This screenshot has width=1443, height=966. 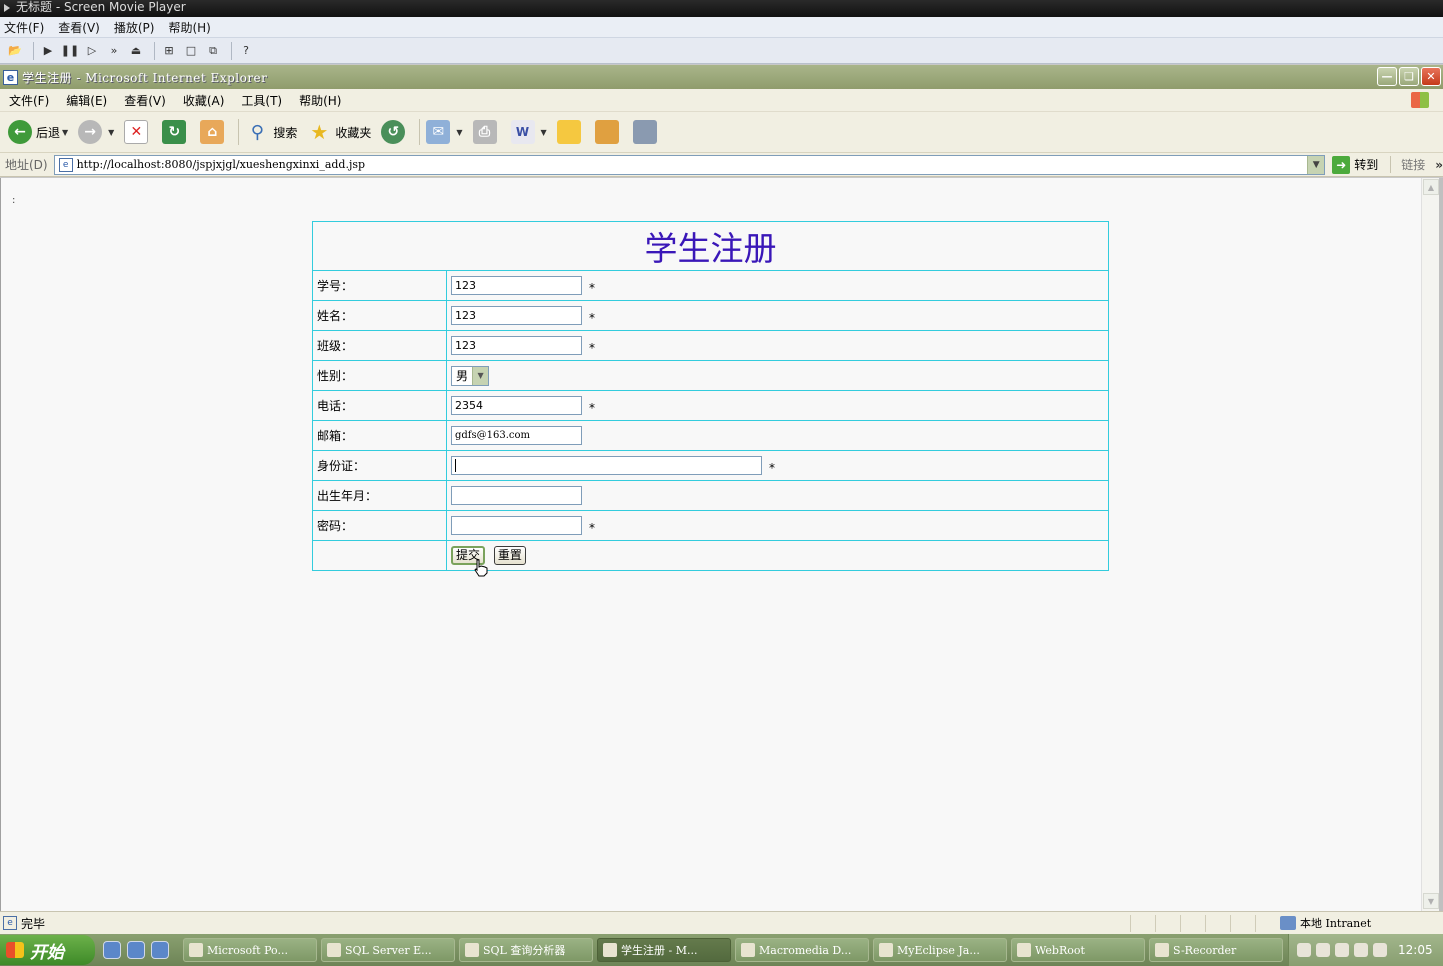 I want to click on step-forward-button: ▷, so click(x=92, y=51).